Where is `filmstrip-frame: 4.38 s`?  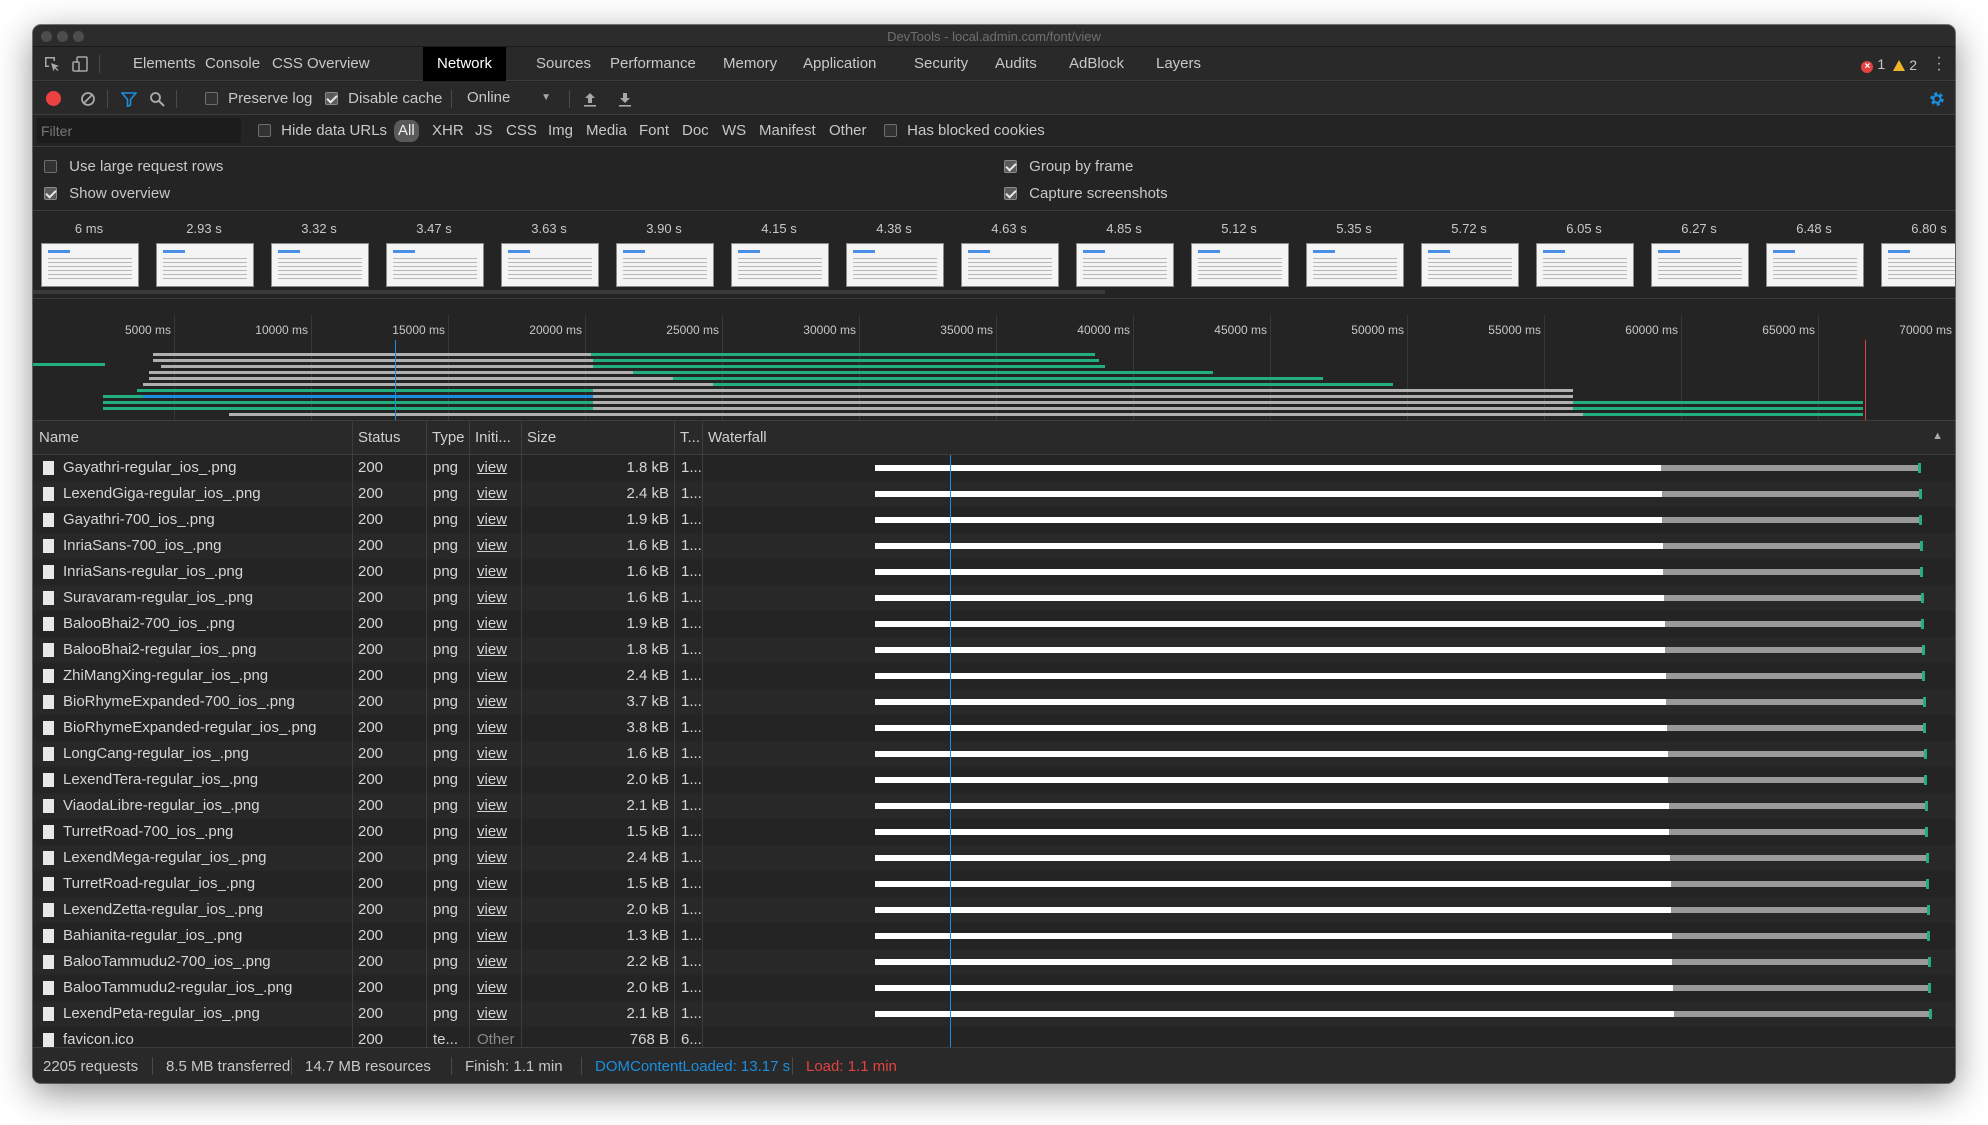 filmstrip-frame: 4.38 s is located at coordinates (894, 251).